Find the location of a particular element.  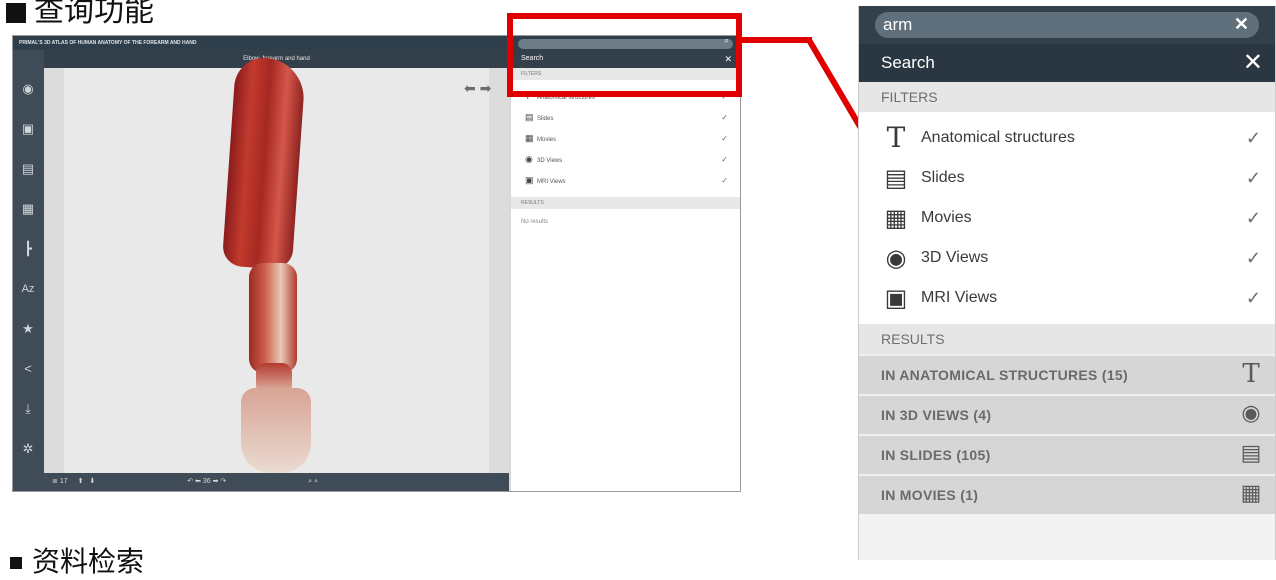

zoom-out-icon: ⌕ is located at coordinates (316, 481).